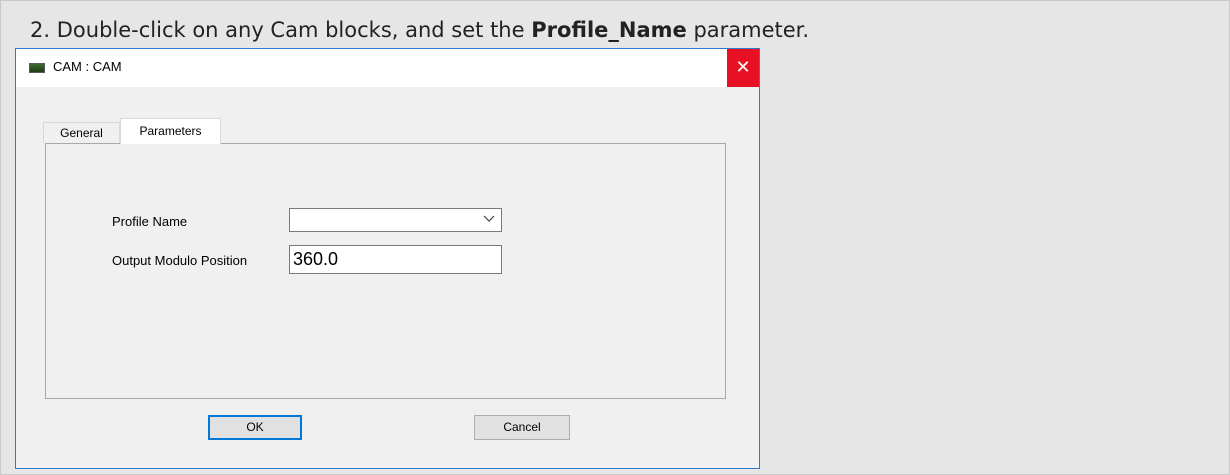 The width and height of the screenshot is (1230, 475). I want to click on application-icon, so click(37, 68).